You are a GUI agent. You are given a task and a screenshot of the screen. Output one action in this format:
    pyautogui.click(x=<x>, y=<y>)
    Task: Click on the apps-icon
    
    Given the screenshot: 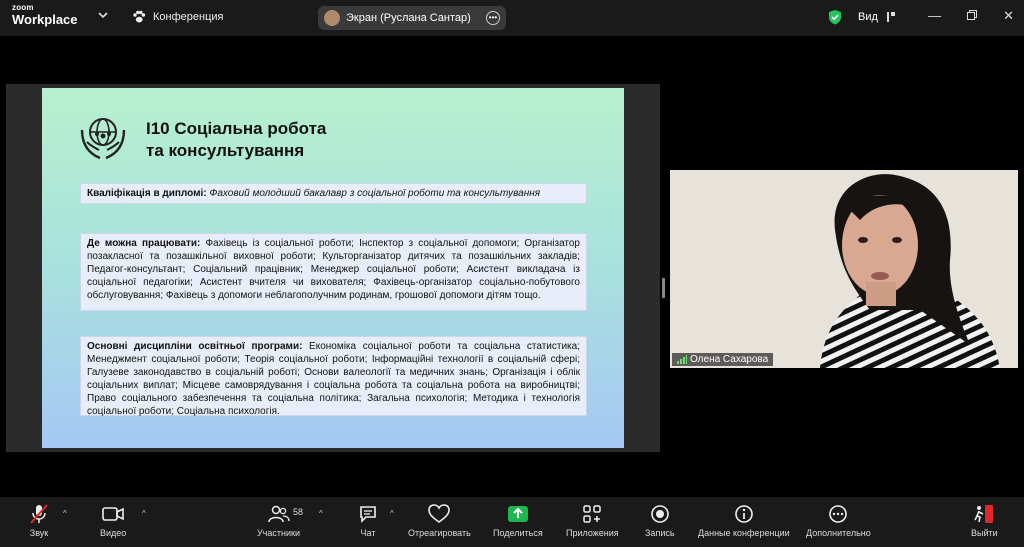 What is the action you would take?
    pyautogui.click(x=592, y=514)
    